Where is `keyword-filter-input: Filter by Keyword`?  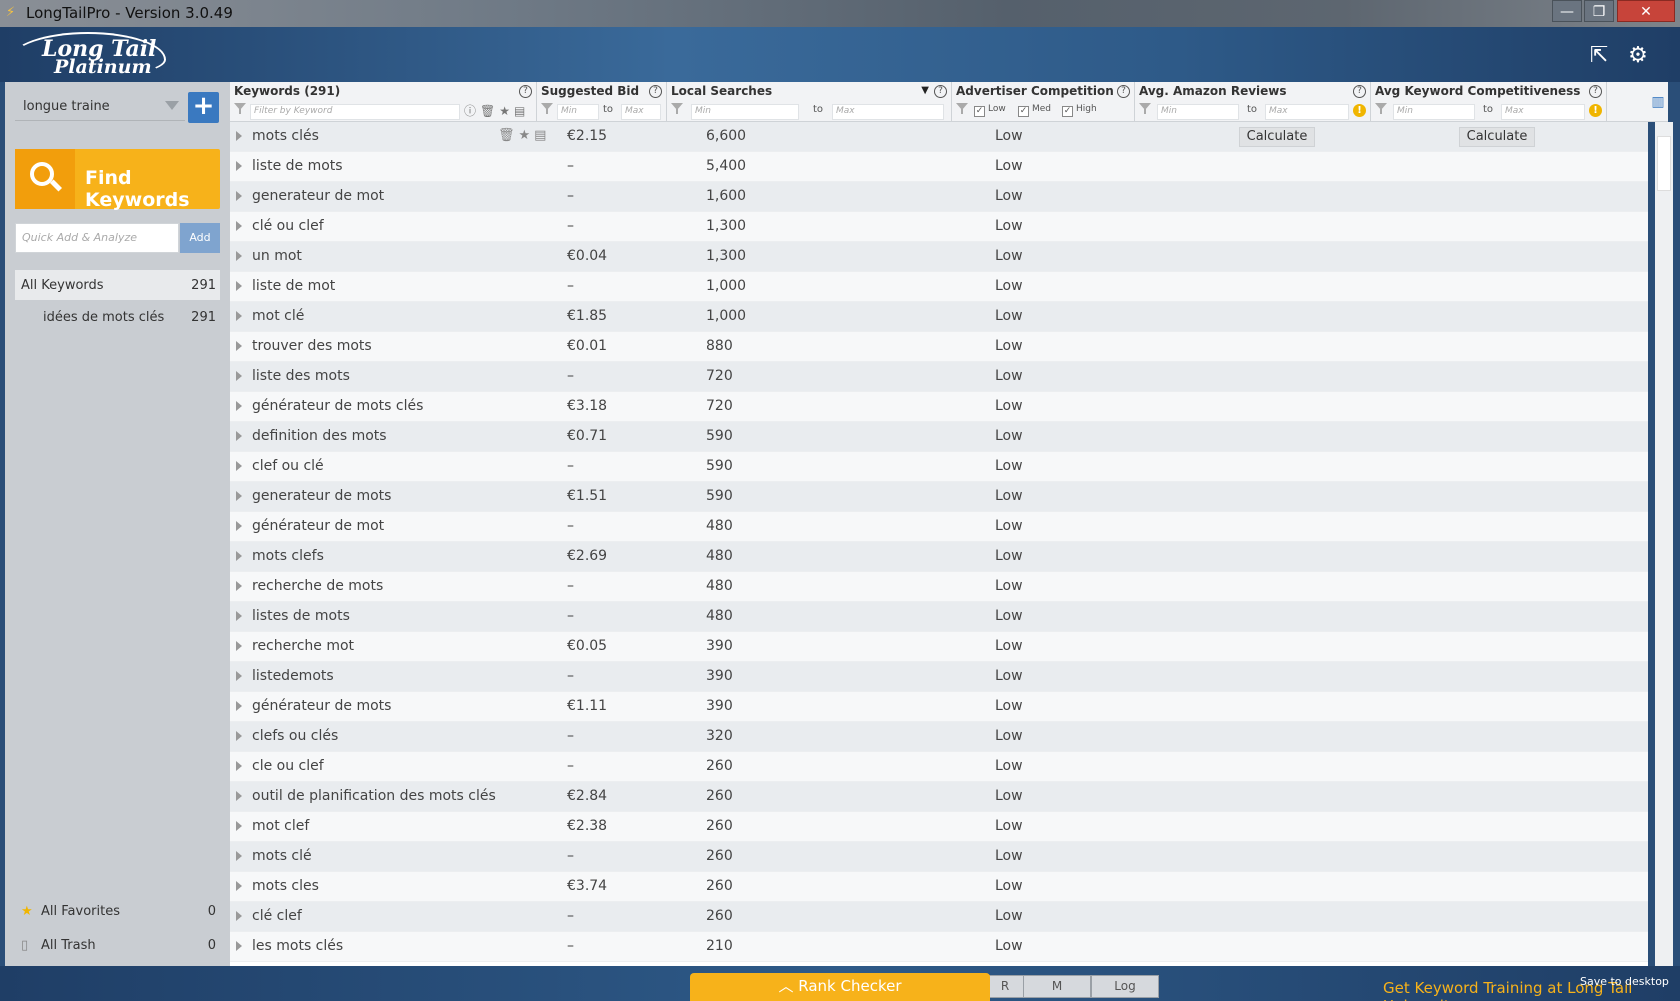
keyword-filter-input: Filter by Keyword is located at coordinates (355, 112).